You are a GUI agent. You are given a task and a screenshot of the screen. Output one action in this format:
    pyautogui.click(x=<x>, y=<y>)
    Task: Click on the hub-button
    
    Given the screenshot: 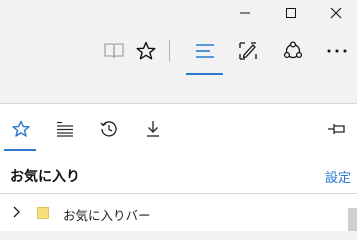 What is the action you would take?
    pyautogui.click(x=205, y=51)
    